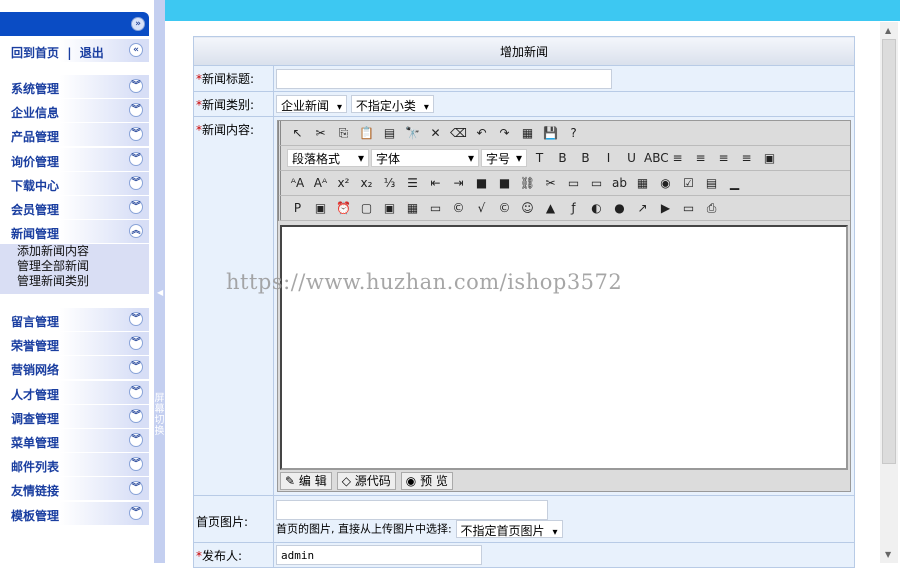  What do you see at coordinates (631, 158) in the screenshot?
I see `editor-tool-icon: U` at bounding box center [631, 158].